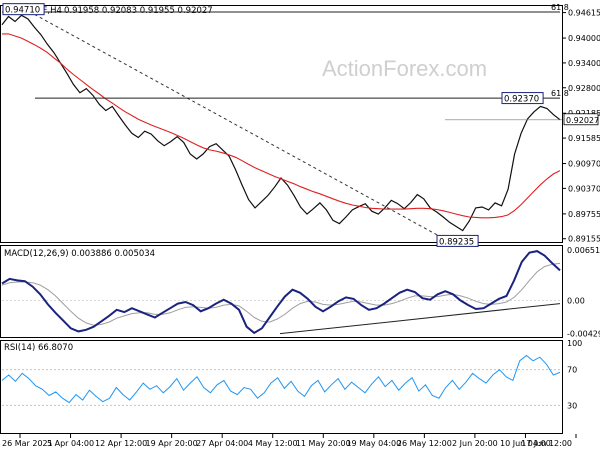 This screenshot has height=450, width=600. I want to click on x-tick-label: 26 May 12:00, so click(424, 443).